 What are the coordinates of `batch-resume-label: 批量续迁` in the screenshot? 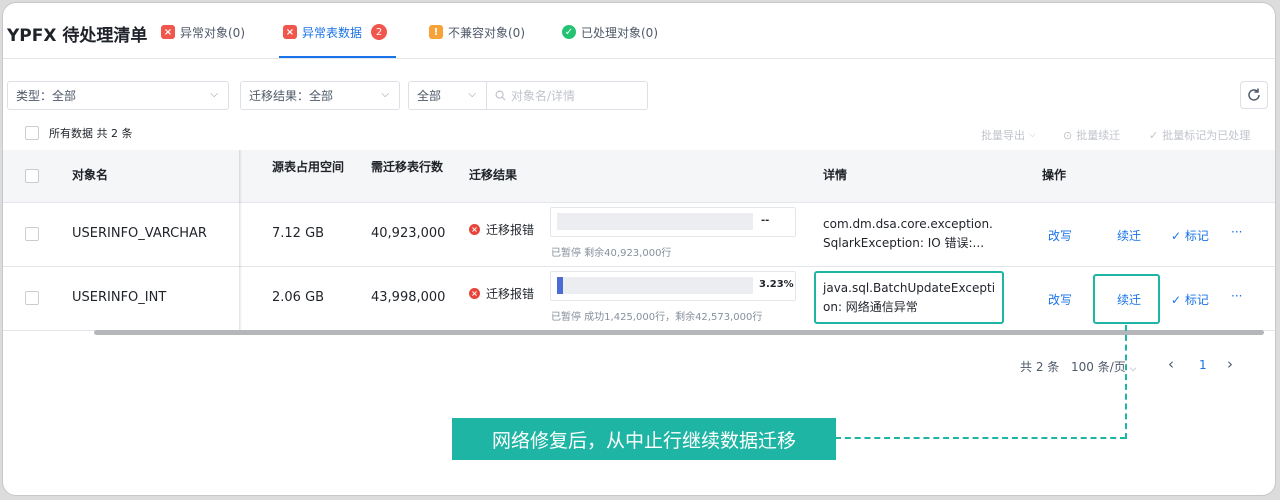 It's located at (1098, 135).